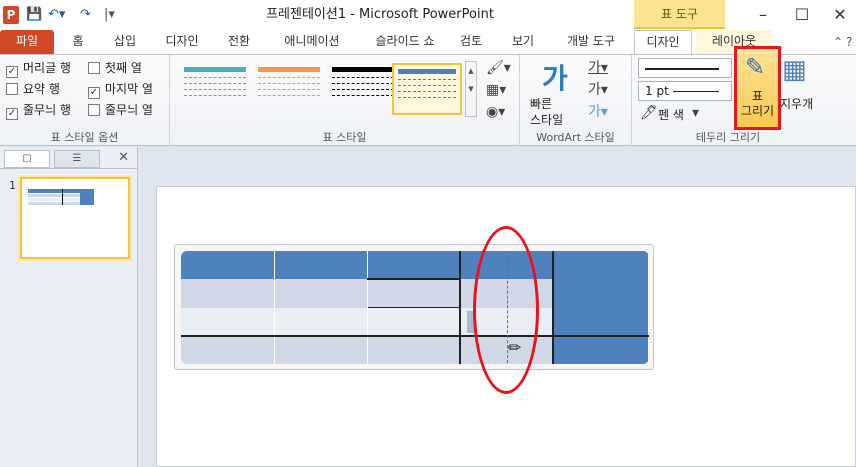 The width and height of the screenshot is (856, 467). I want to click on text-effects-icon: 가▾, so click(598, 112).